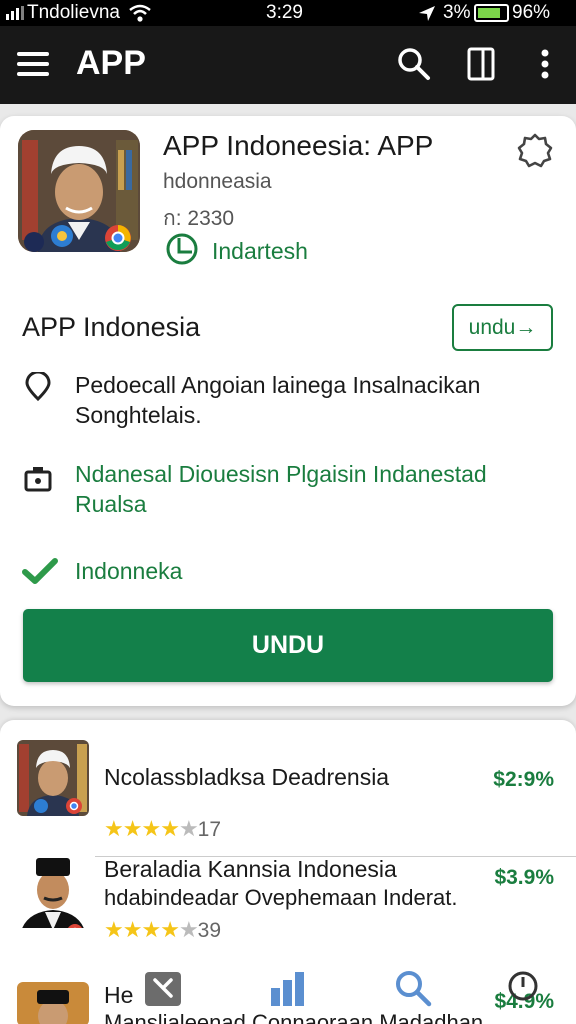 The height and width of the screenshot is (1024, 576). I want to click on bottom-nav, so click(288, 993).